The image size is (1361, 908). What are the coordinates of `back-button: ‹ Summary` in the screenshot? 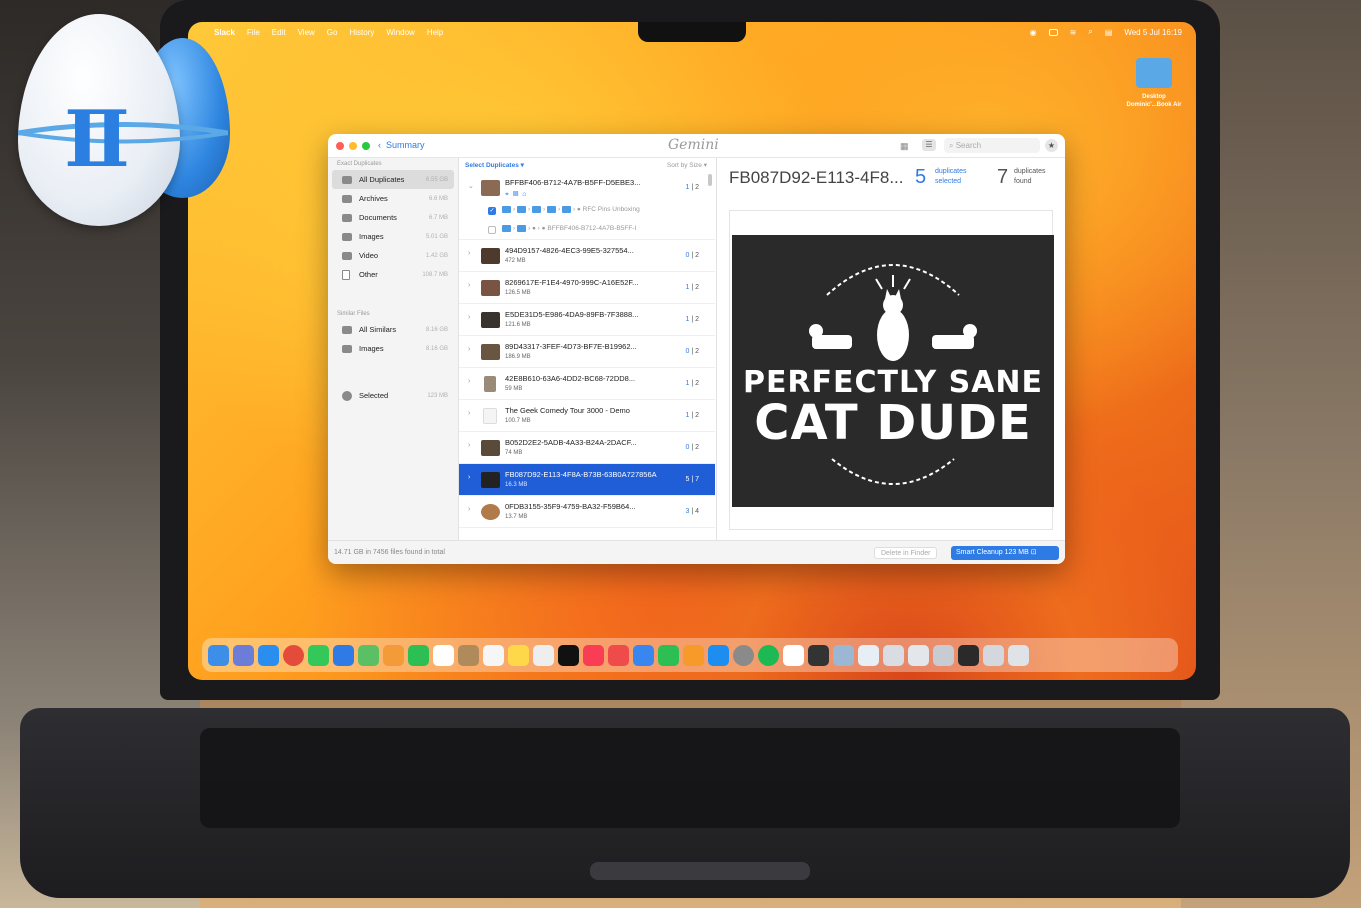 It's located at (401, 145).